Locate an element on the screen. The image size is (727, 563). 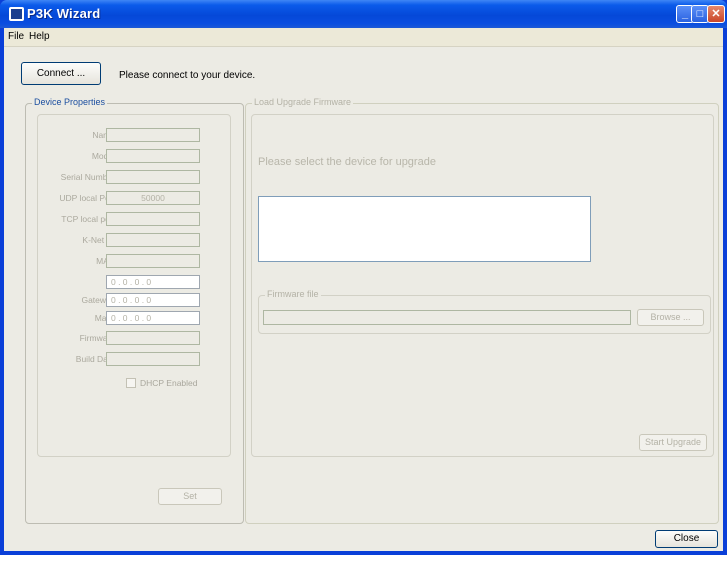
close-button: Close is located at coordinates (686, 539).